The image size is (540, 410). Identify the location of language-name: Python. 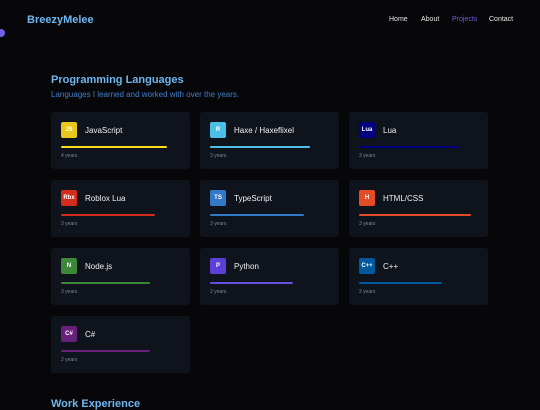
(246, 266).